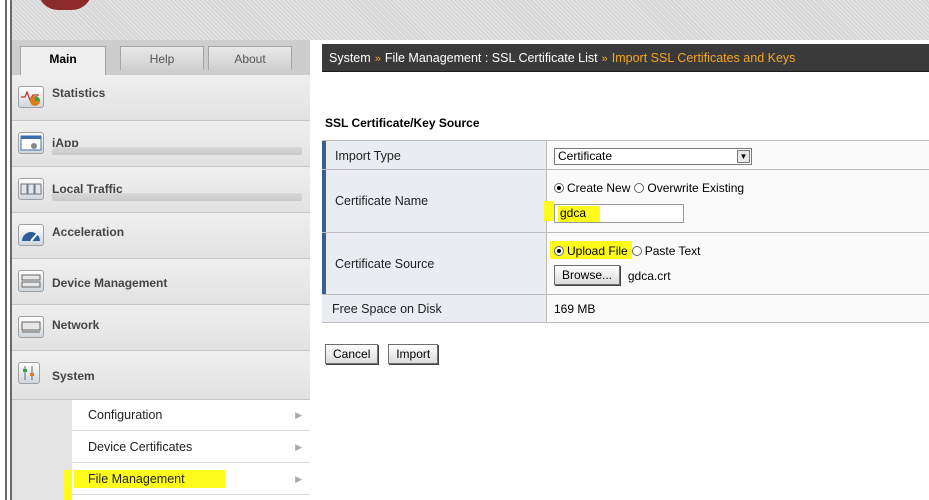 This screenshot has width=929, height=500. I want to click on sidebar-item-label: Network, so click(76, 325).